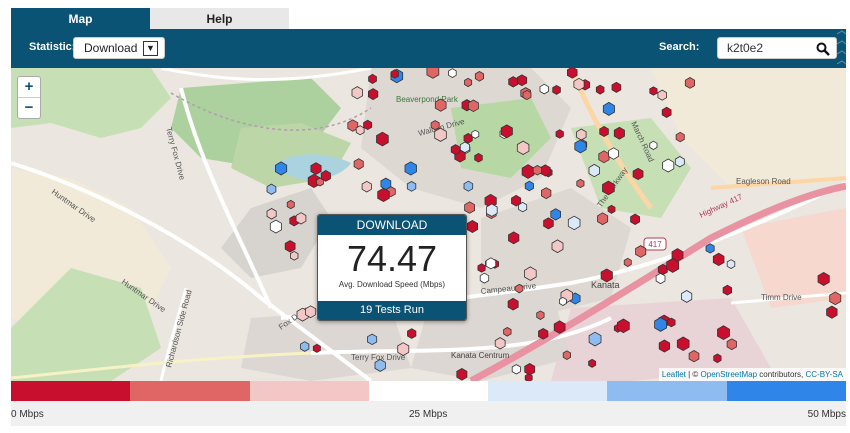 The image size is (850, 433). What do you see at coordinates (823, 49) in the screenshot?
I see `search-icon` at bounding box center [823, 49].